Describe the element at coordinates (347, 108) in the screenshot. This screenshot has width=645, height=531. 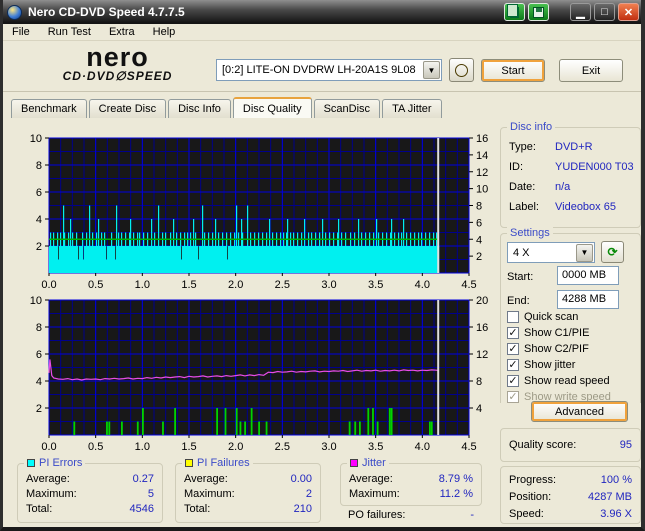
I see `tab-scandisc: ScanDisc` at that location.